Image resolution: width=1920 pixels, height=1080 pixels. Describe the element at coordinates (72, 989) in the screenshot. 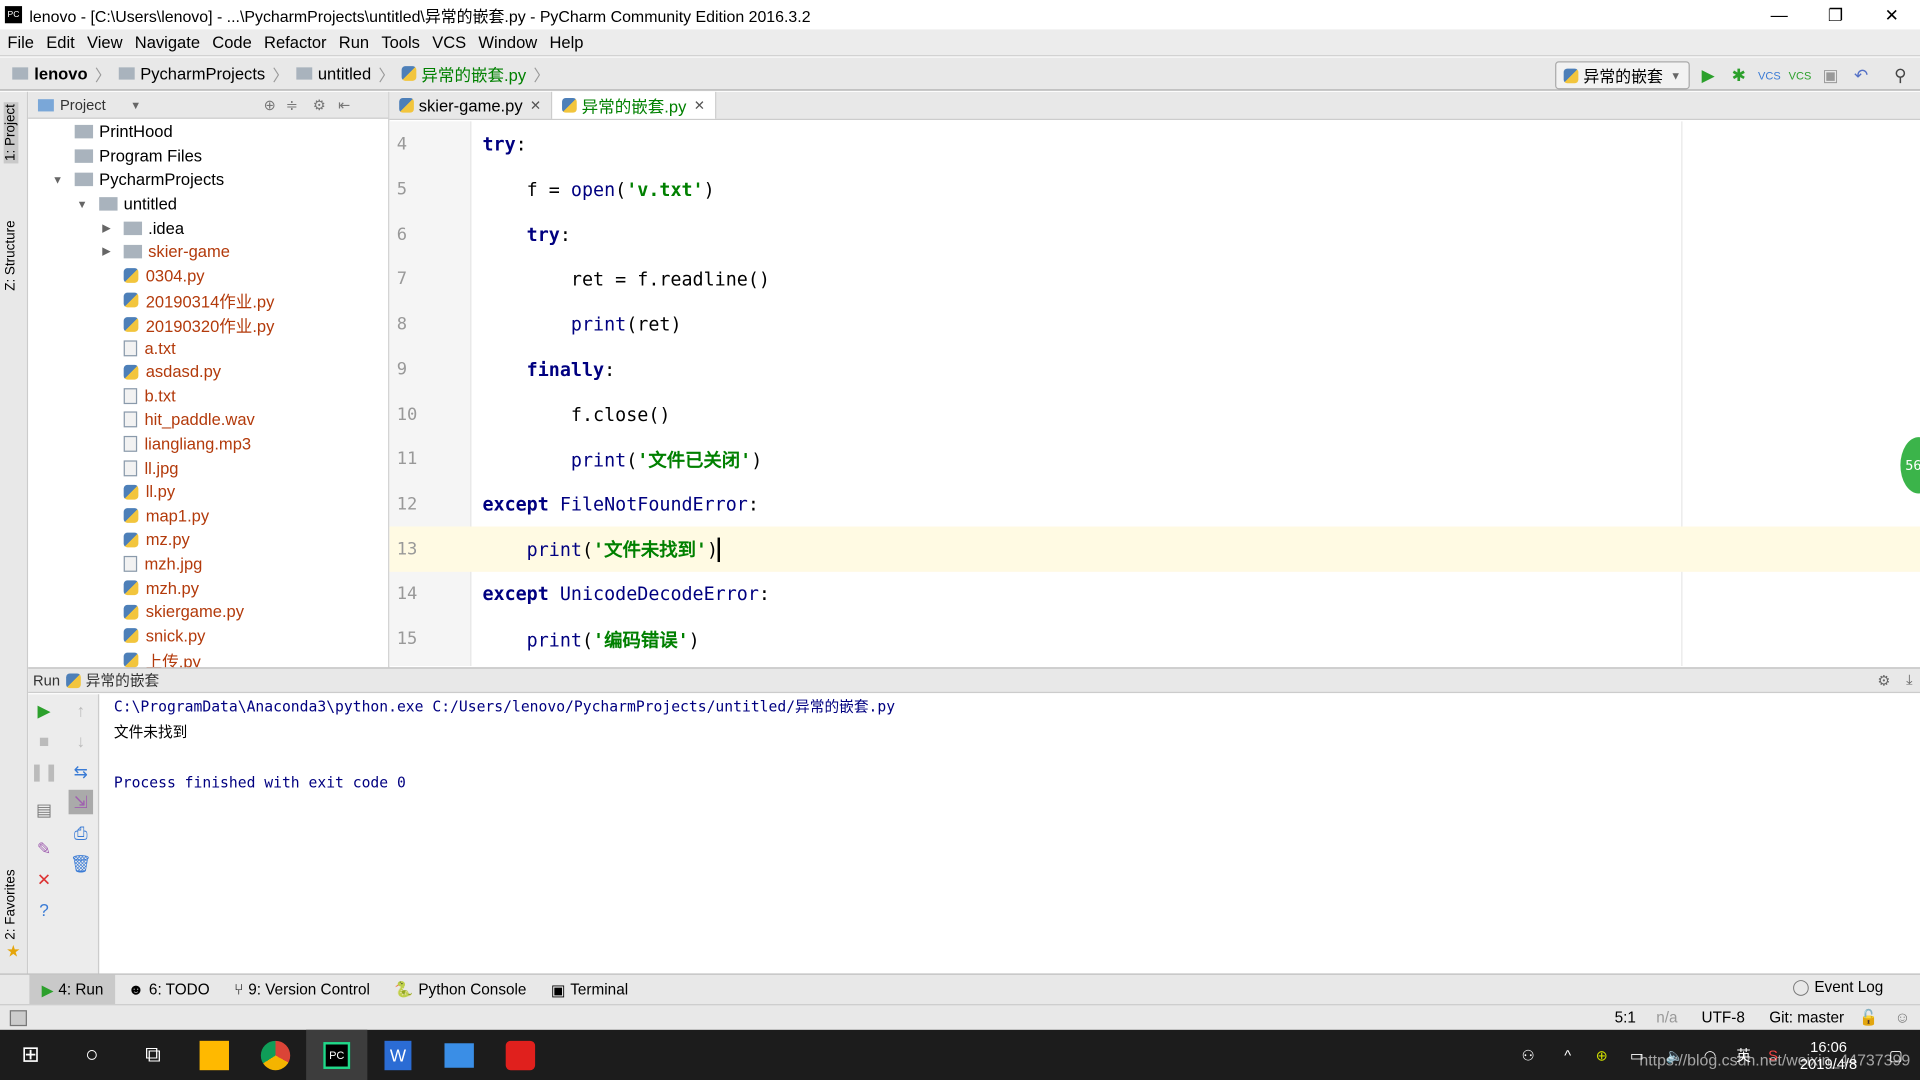

I see `tool-tab-run: ▶ 4: Run` at that location.